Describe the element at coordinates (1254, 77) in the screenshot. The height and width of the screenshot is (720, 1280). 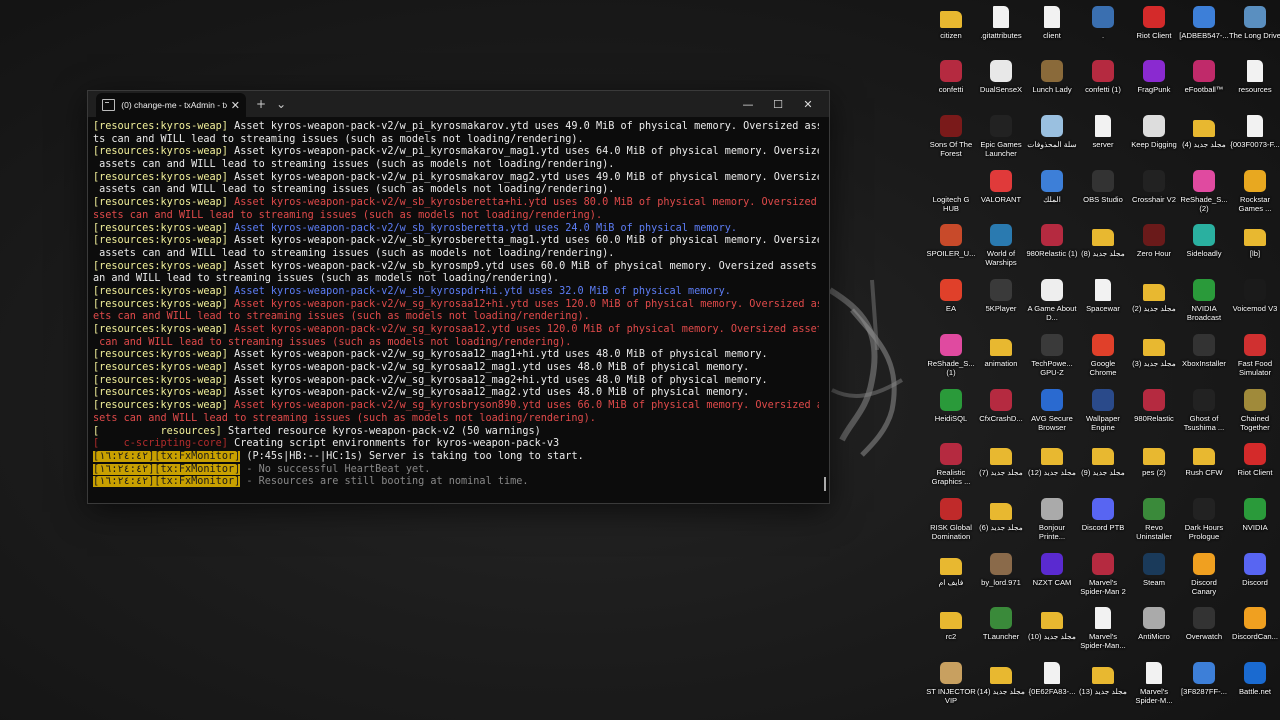
I see `desktop-icon: resources` at that location.